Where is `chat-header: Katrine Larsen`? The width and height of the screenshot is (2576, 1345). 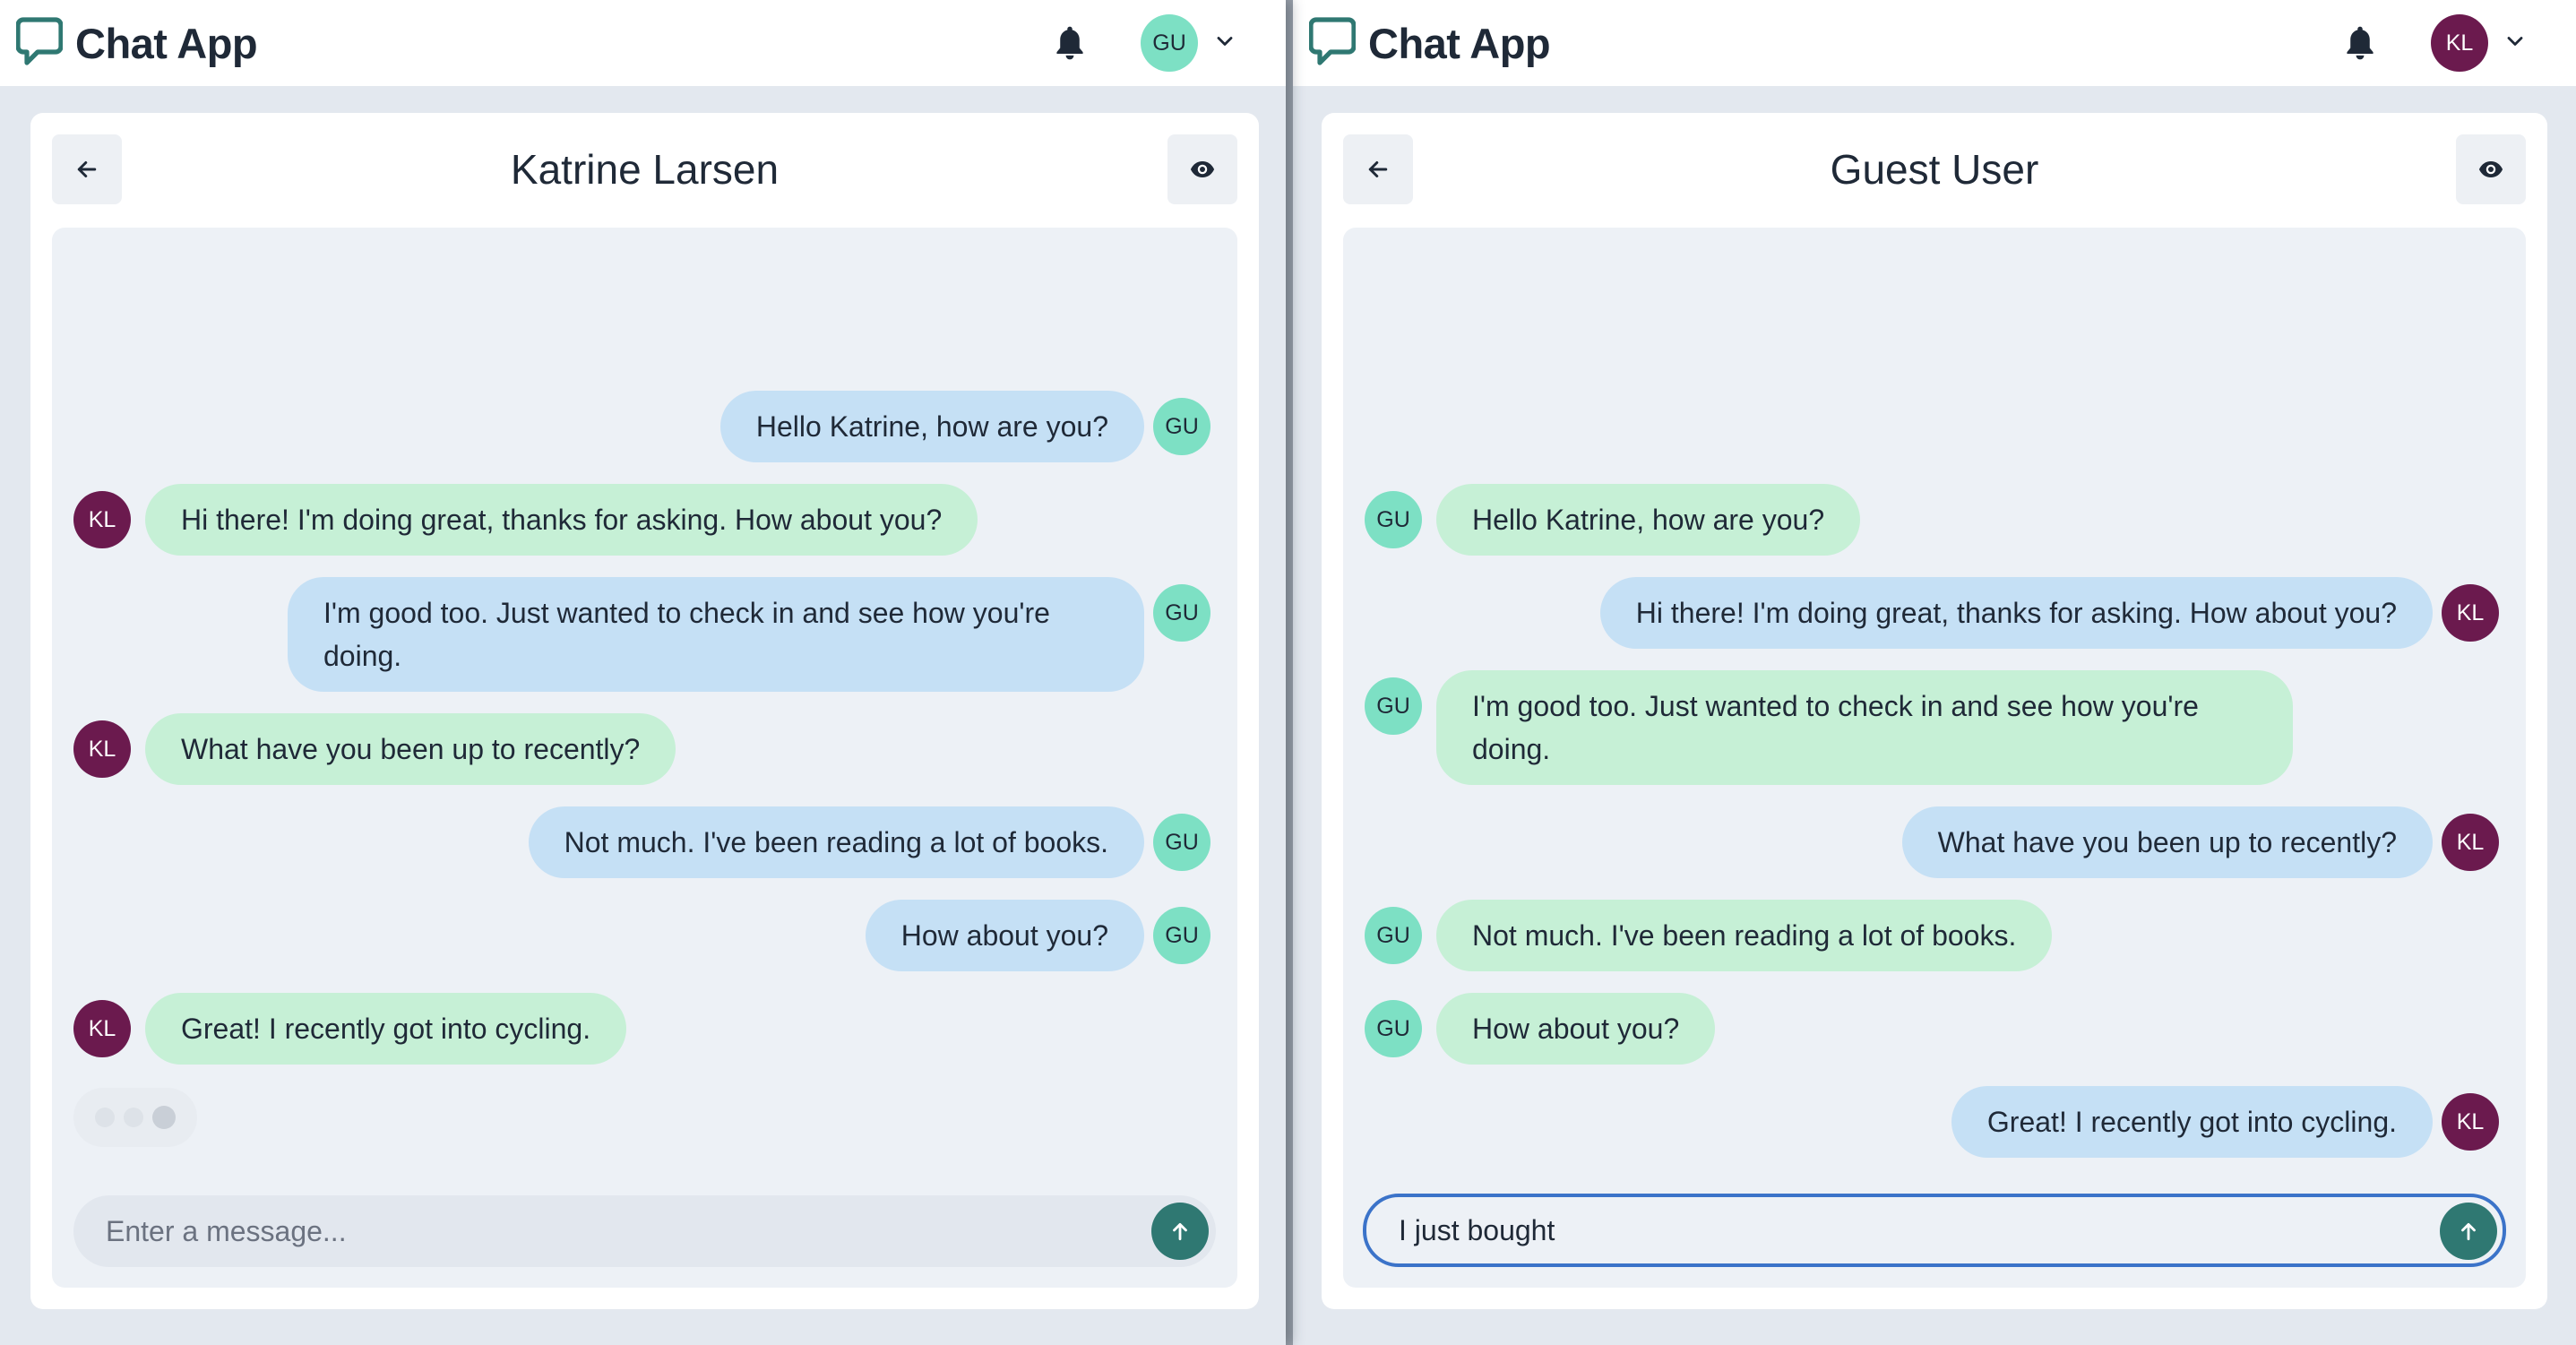 chat-header: Katrine Larsen is located at coordinates (645, 170).